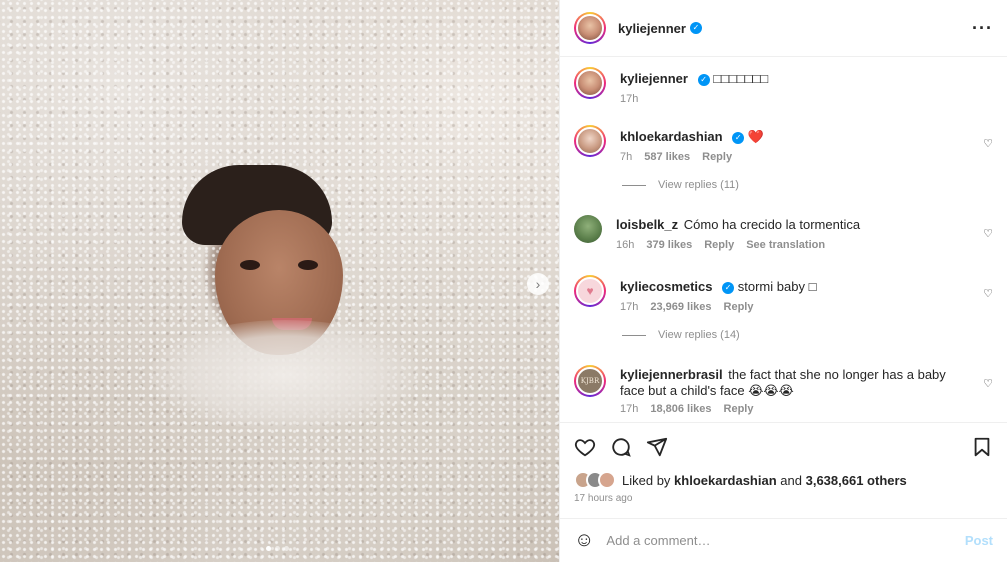 Image resolution: width=1007 pixels, height=562 pixels. Describe the element at coordinates (671, 136) in the screenshot. I see `comment-username: khloekardashian` at that location.